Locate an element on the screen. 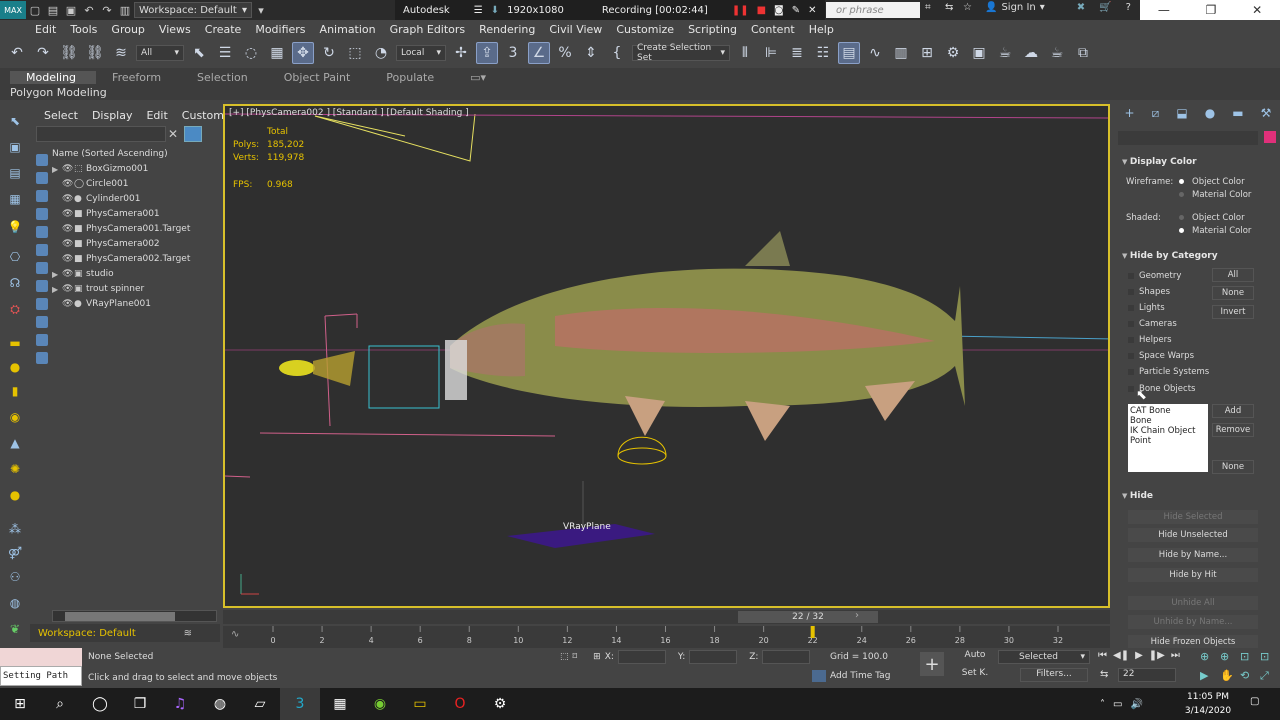  next-frame-icon: ❚▶ is located at coordinates (1157, 655).